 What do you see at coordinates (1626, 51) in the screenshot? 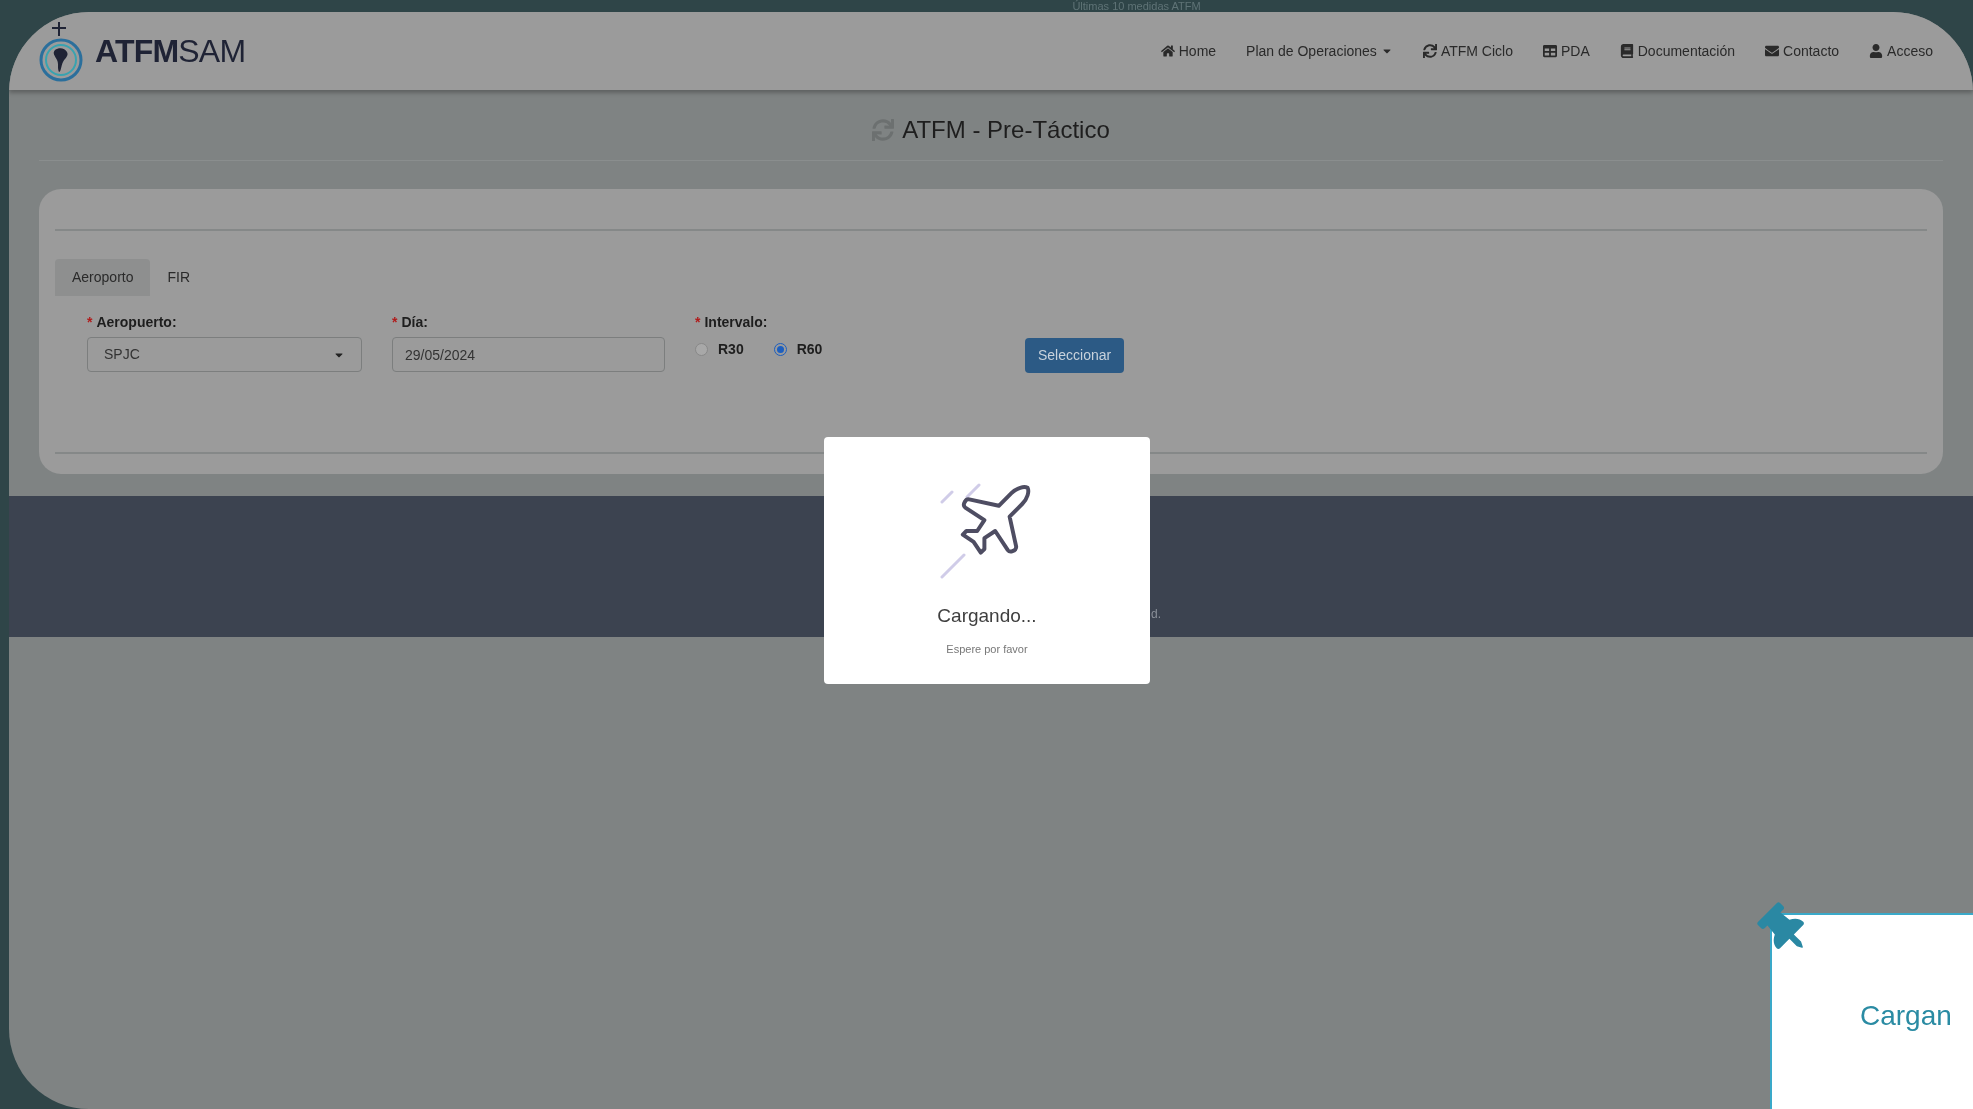
I see `book-icon` at bounding box center [1626, 51].